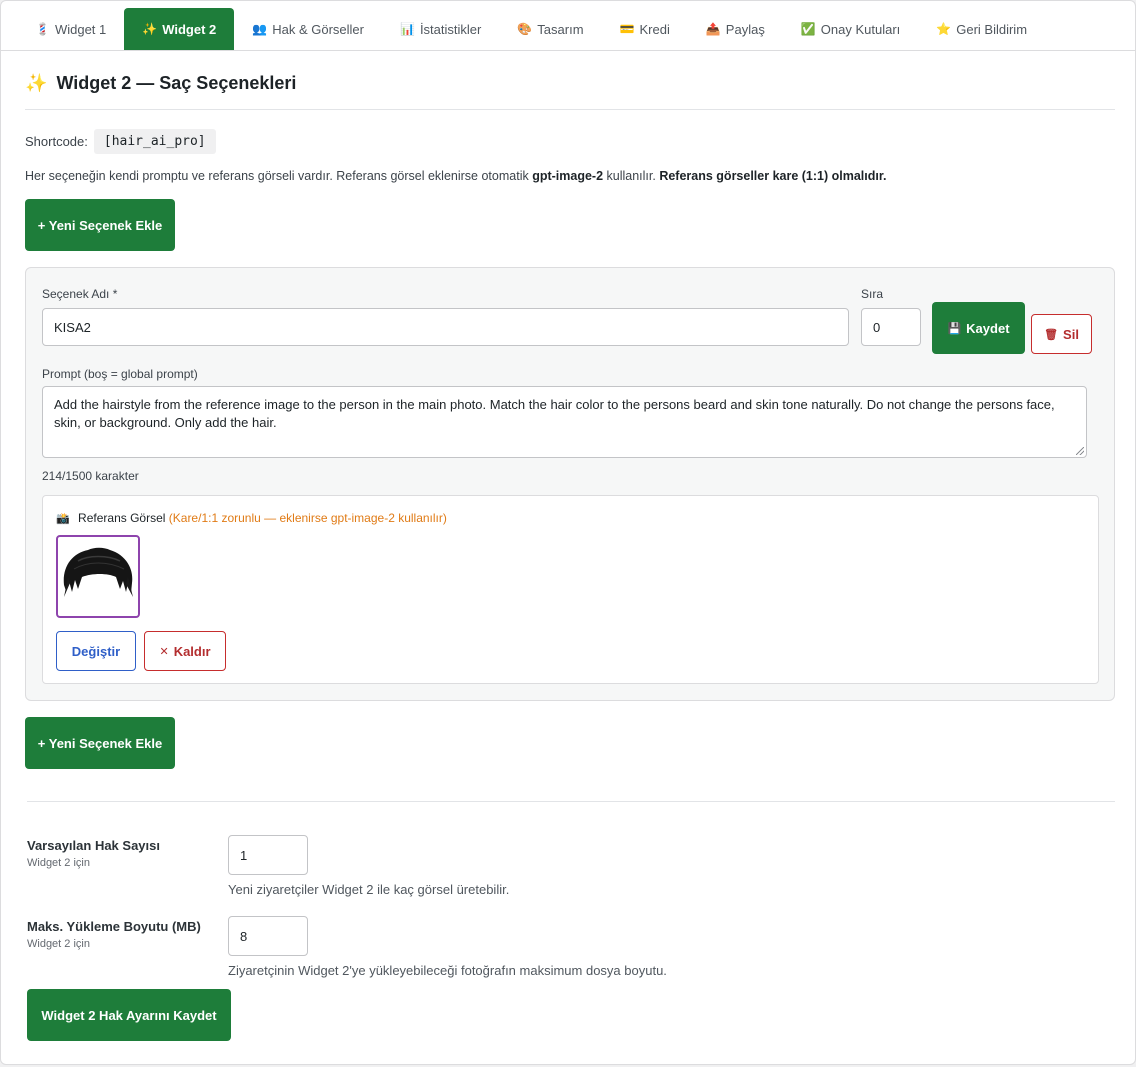 Image resolution: width=1136 pixels, height=1067 pixels. Describe the element at coordinates (63, 519) in the screenshot. I see `camera-icon: 📸` at that location.